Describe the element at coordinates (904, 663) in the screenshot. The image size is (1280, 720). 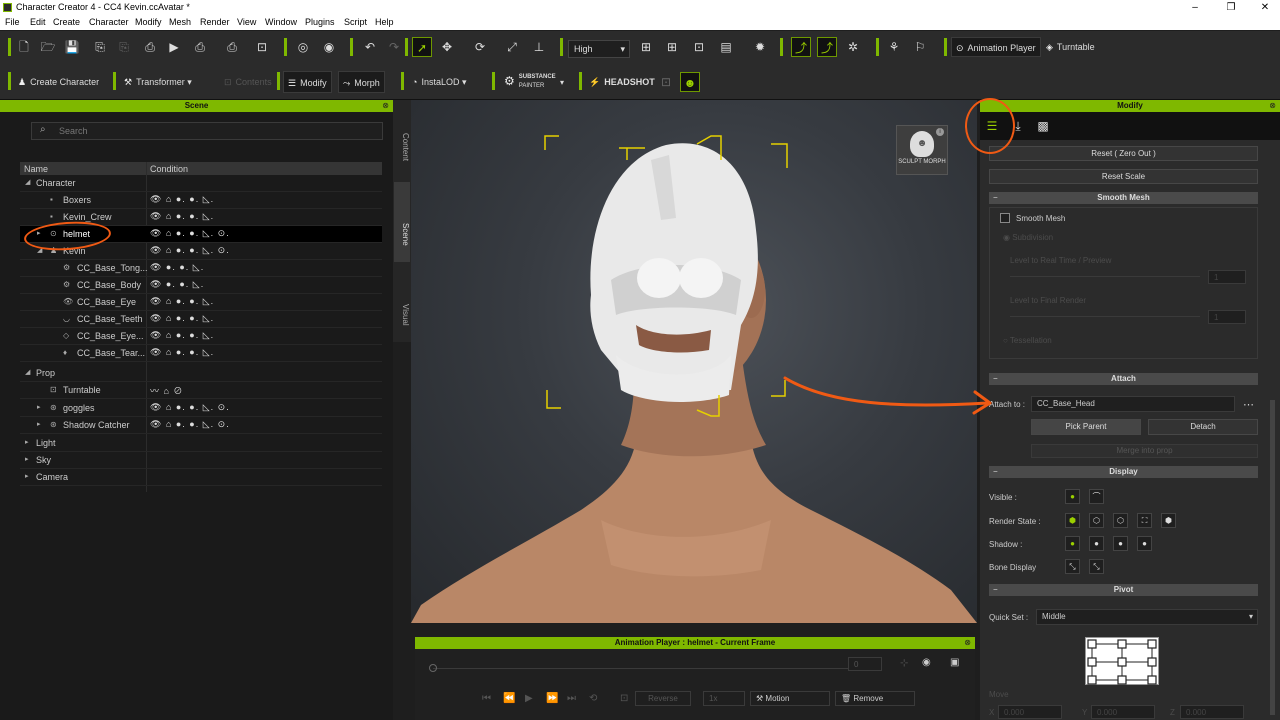
I see `key-icon: ⊹` at that location.